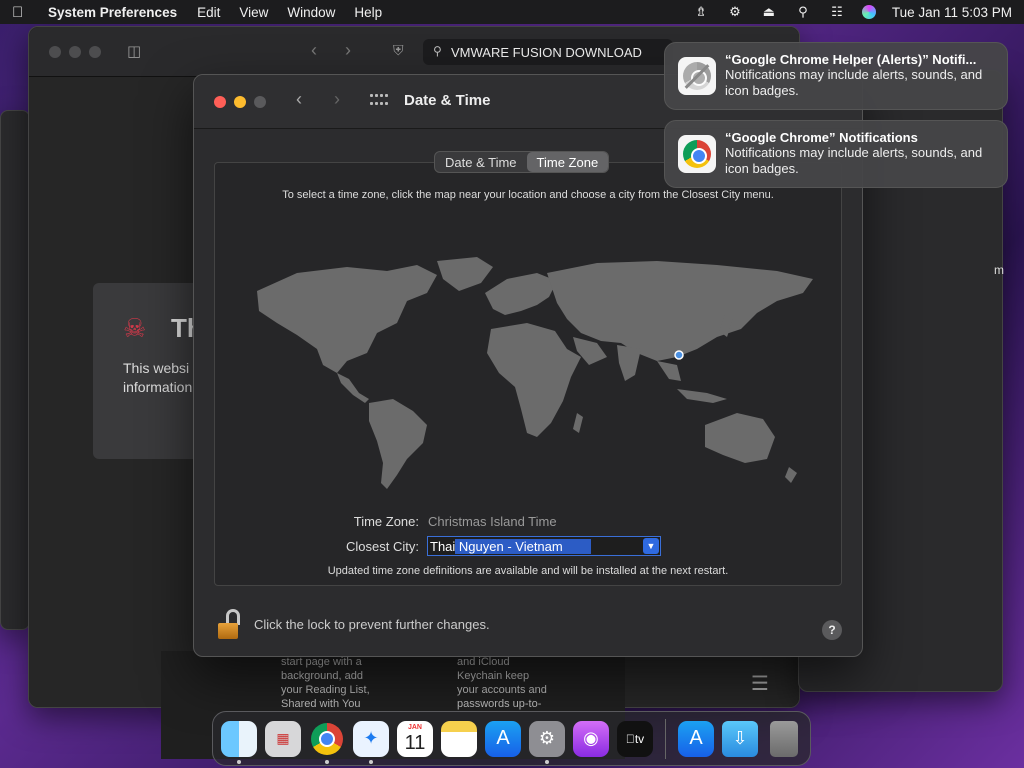 The height and width of the screenshot is (768, 1024). I want to click on chevron-down-icon: ▼, so click(651, 546).